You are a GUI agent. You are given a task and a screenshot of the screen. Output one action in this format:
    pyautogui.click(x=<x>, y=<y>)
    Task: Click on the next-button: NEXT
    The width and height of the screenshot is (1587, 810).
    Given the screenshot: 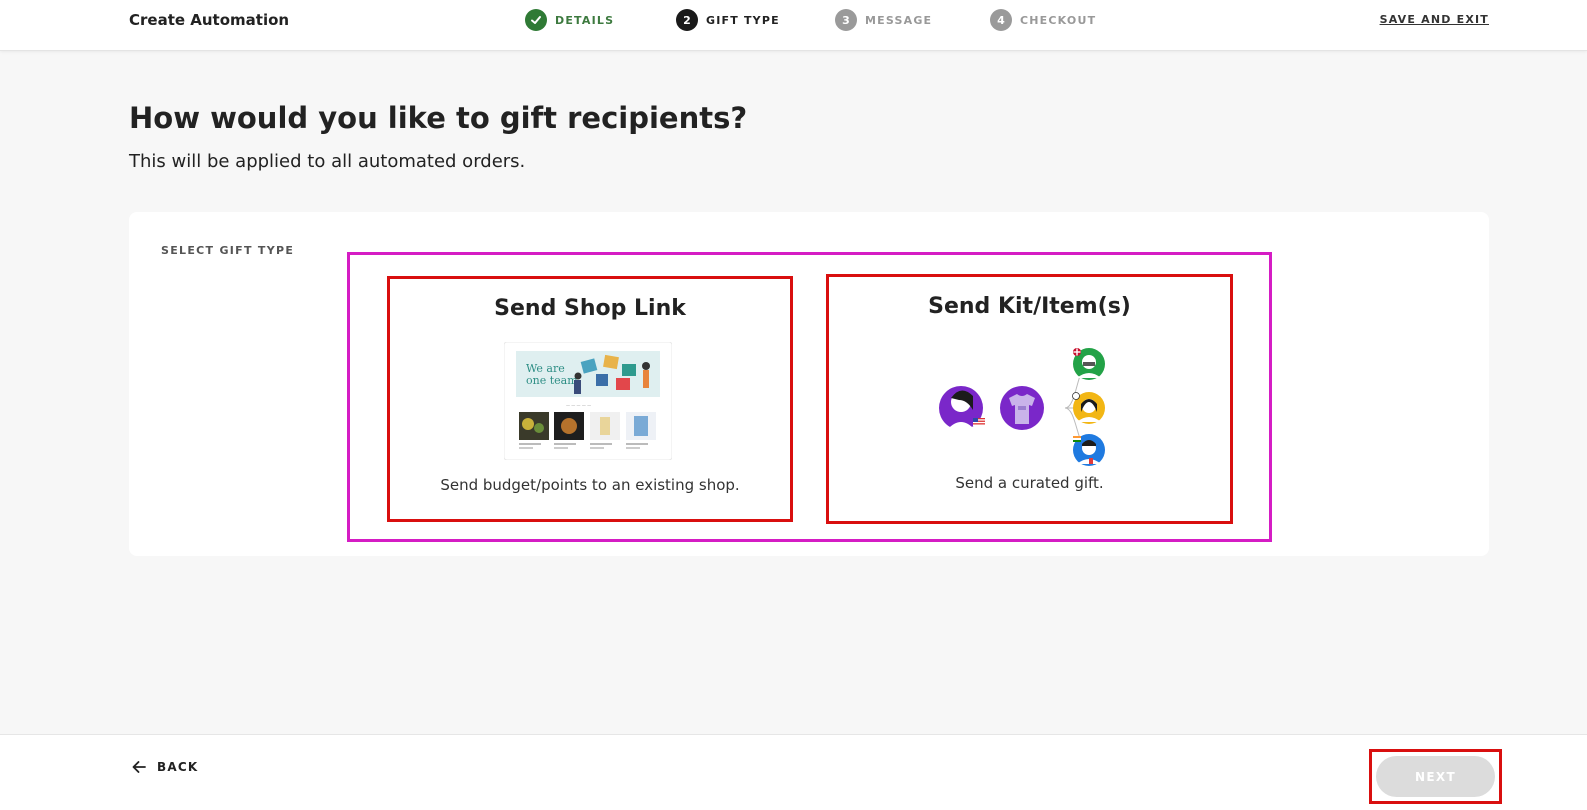 What is the action you would take?
    pyautogui.click(x=1435, y=776)
    